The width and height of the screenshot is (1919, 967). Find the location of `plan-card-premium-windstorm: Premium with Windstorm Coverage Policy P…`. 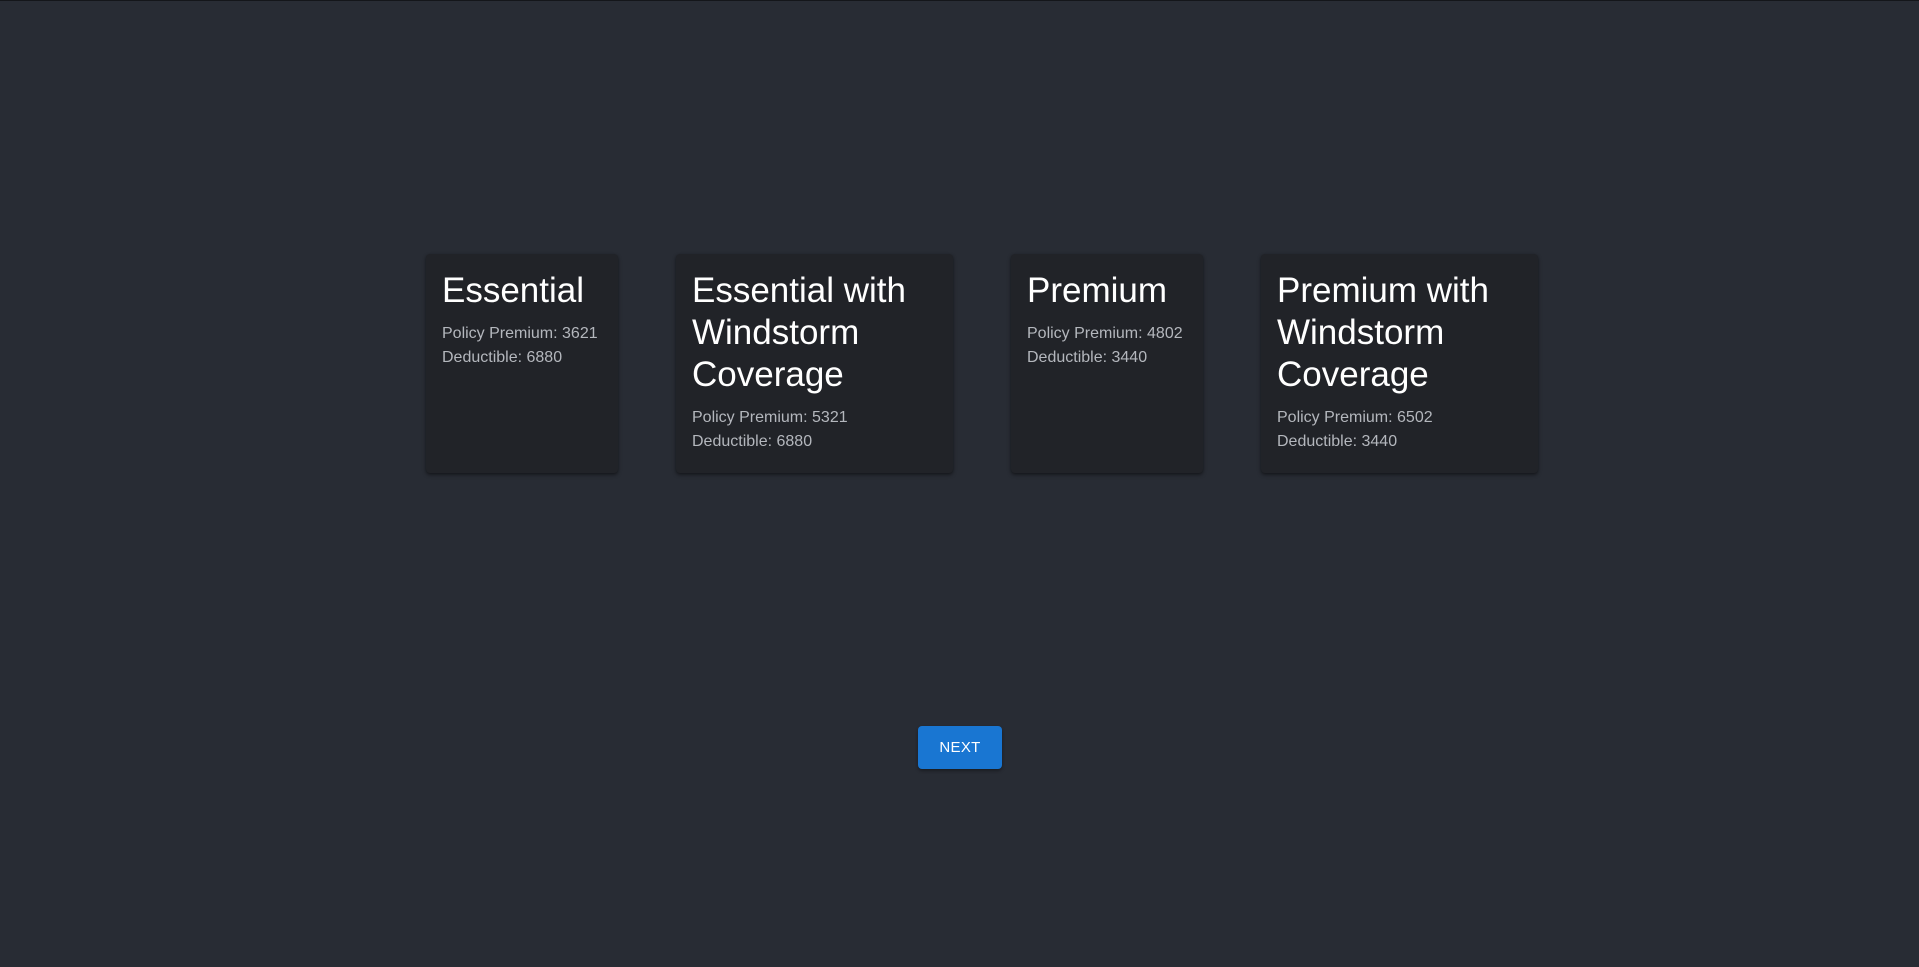

plan-card-premium-windstorm: Premium with Windstorm Coverage Policy P… is located at coordinates (1399, 363).